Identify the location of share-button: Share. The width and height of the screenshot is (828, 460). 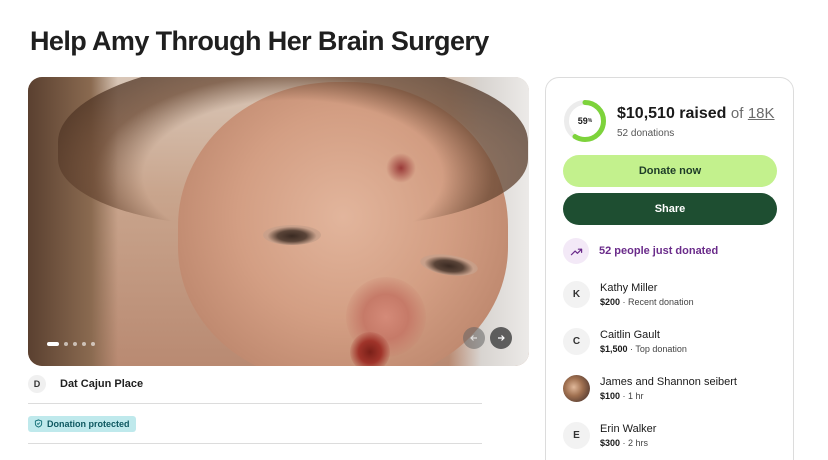
(670, 209).